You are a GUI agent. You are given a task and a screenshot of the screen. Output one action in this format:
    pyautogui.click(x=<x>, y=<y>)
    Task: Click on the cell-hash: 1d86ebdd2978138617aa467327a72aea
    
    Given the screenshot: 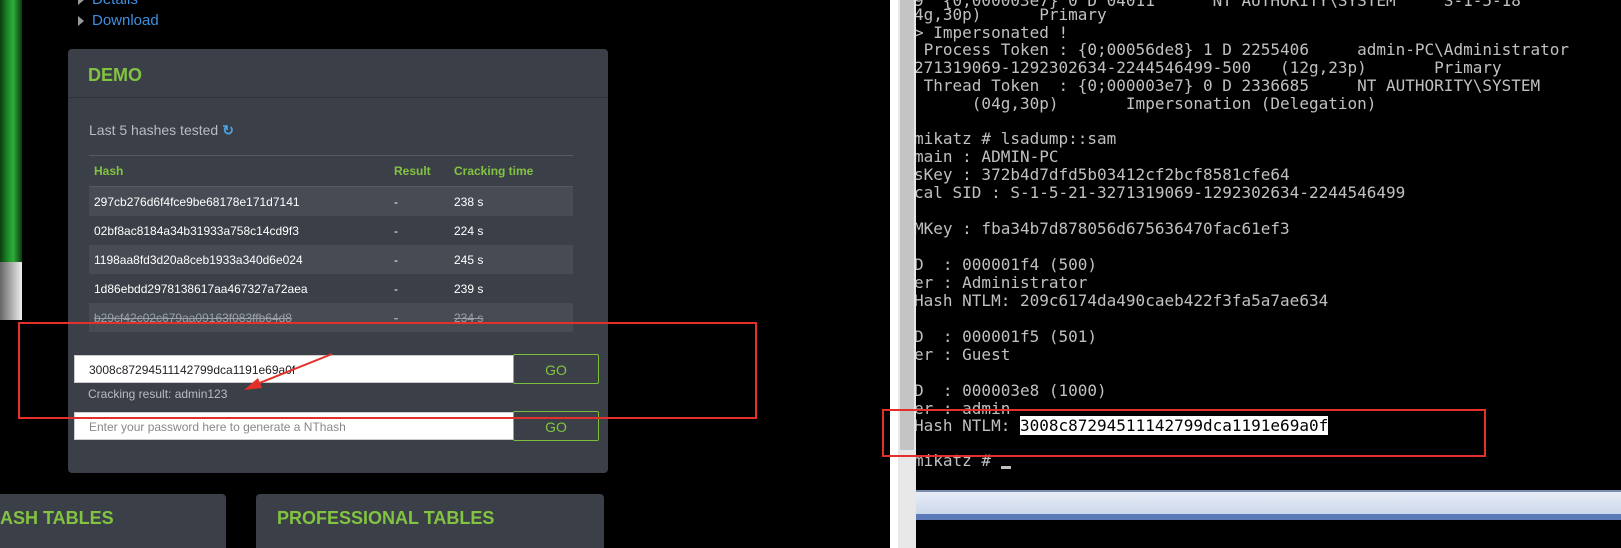 What is the action you would take?
    pyautogui.click(x=239, y=288)
    